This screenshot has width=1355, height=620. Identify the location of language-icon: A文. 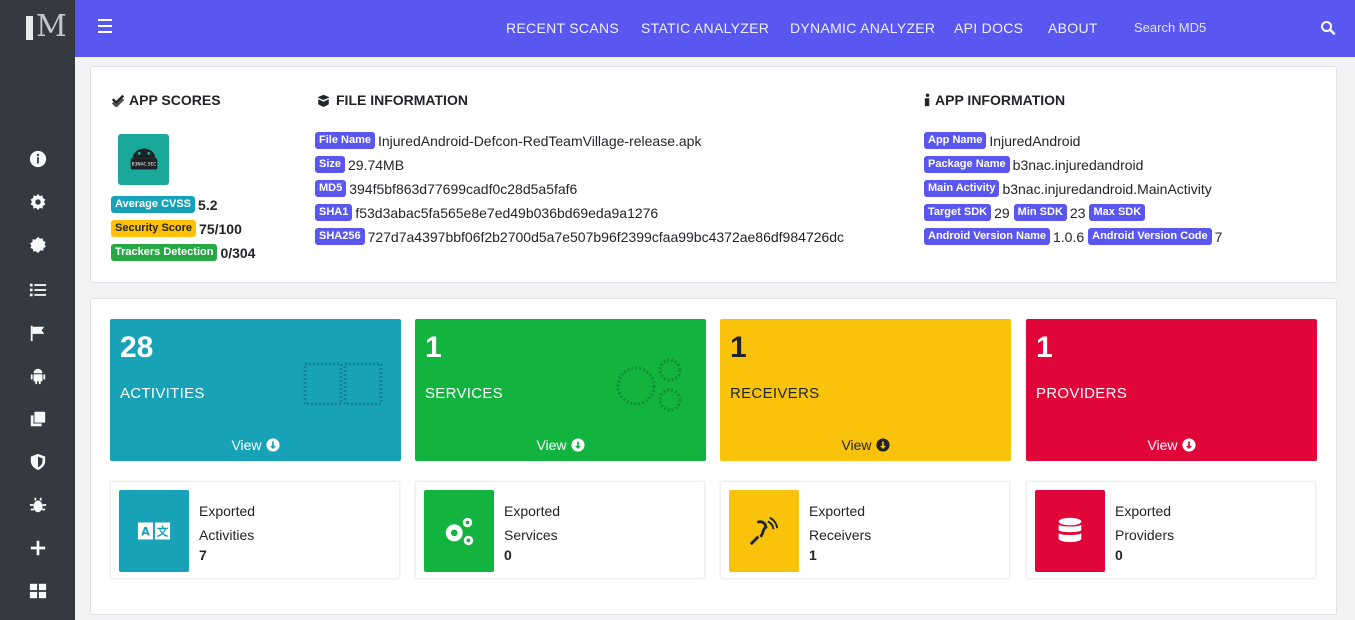
(154, 531).